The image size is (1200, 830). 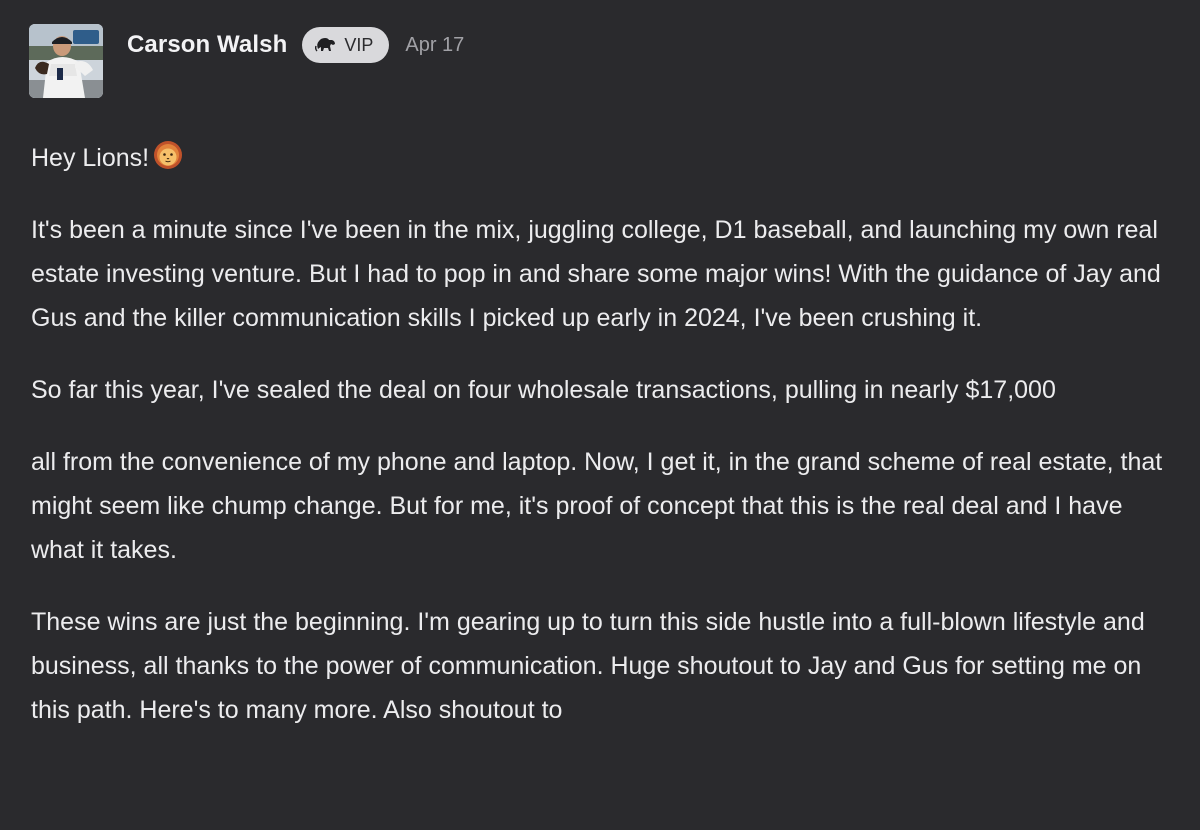 I want to click on avatar, so click(x=66, y=61).